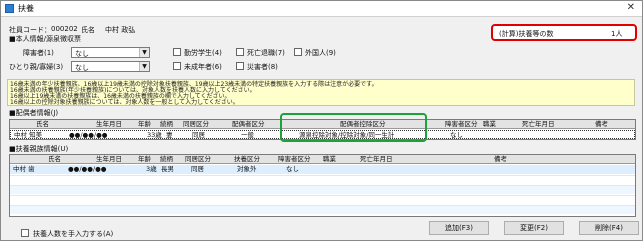 Image resolution: width=643 pixels, height=241 pixels. Describe the element at coordinates (82, 68) in the screenshot. I see `single-parent-value: なし` at that location.